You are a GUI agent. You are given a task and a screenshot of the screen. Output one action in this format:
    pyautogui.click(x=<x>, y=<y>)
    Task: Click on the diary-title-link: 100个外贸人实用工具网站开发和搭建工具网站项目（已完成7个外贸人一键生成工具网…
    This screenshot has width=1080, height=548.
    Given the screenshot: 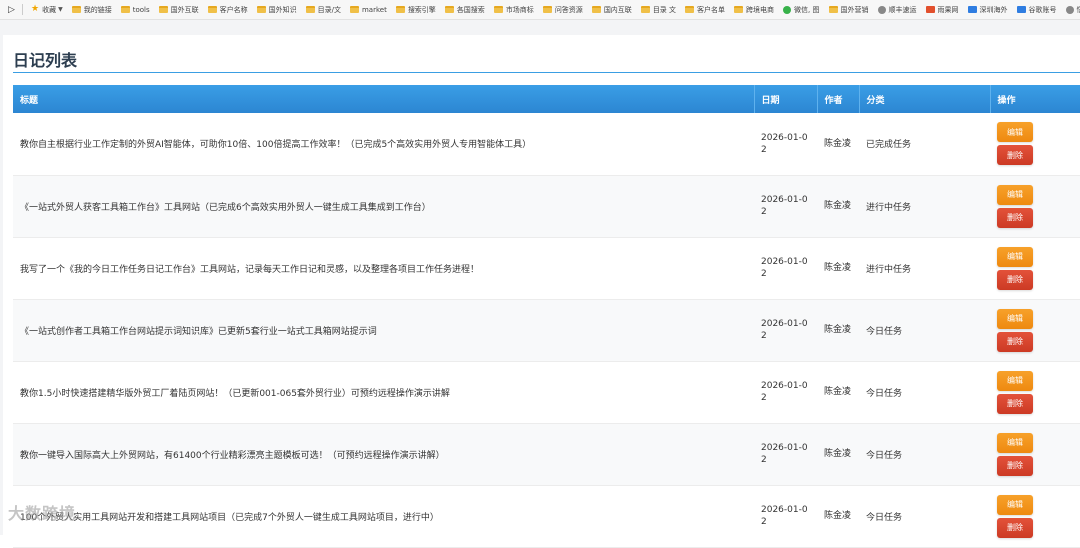 What is the action you would take?
    pyautogui.click(x=383, y=516)
    